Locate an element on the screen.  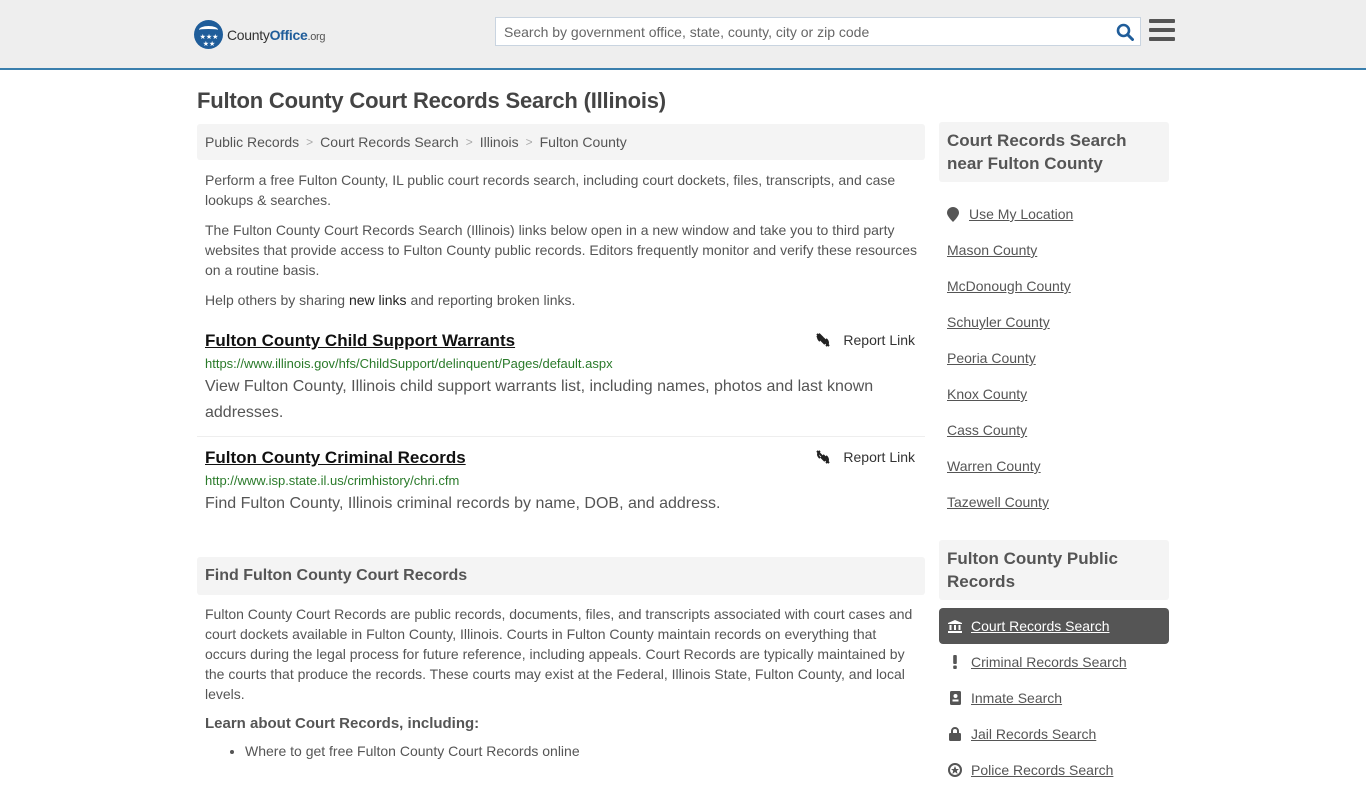
find-records-heading: Find Fulton County Court Records is located at coordinates (561, 576).